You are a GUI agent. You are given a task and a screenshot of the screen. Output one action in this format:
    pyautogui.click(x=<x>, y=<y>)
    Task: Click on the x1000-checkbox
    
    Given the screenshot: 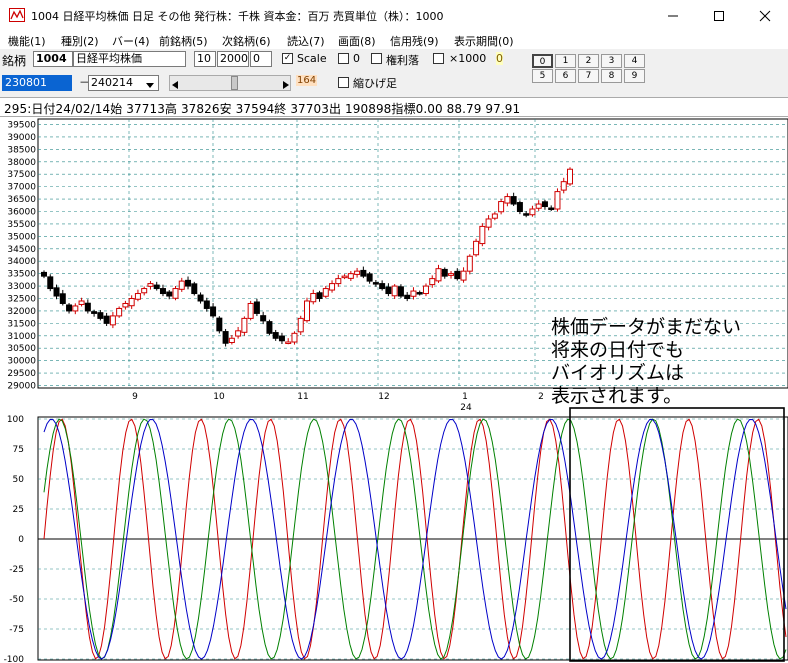 What is the action you would take?
    pyautogui.click(x=438, y=58)
    